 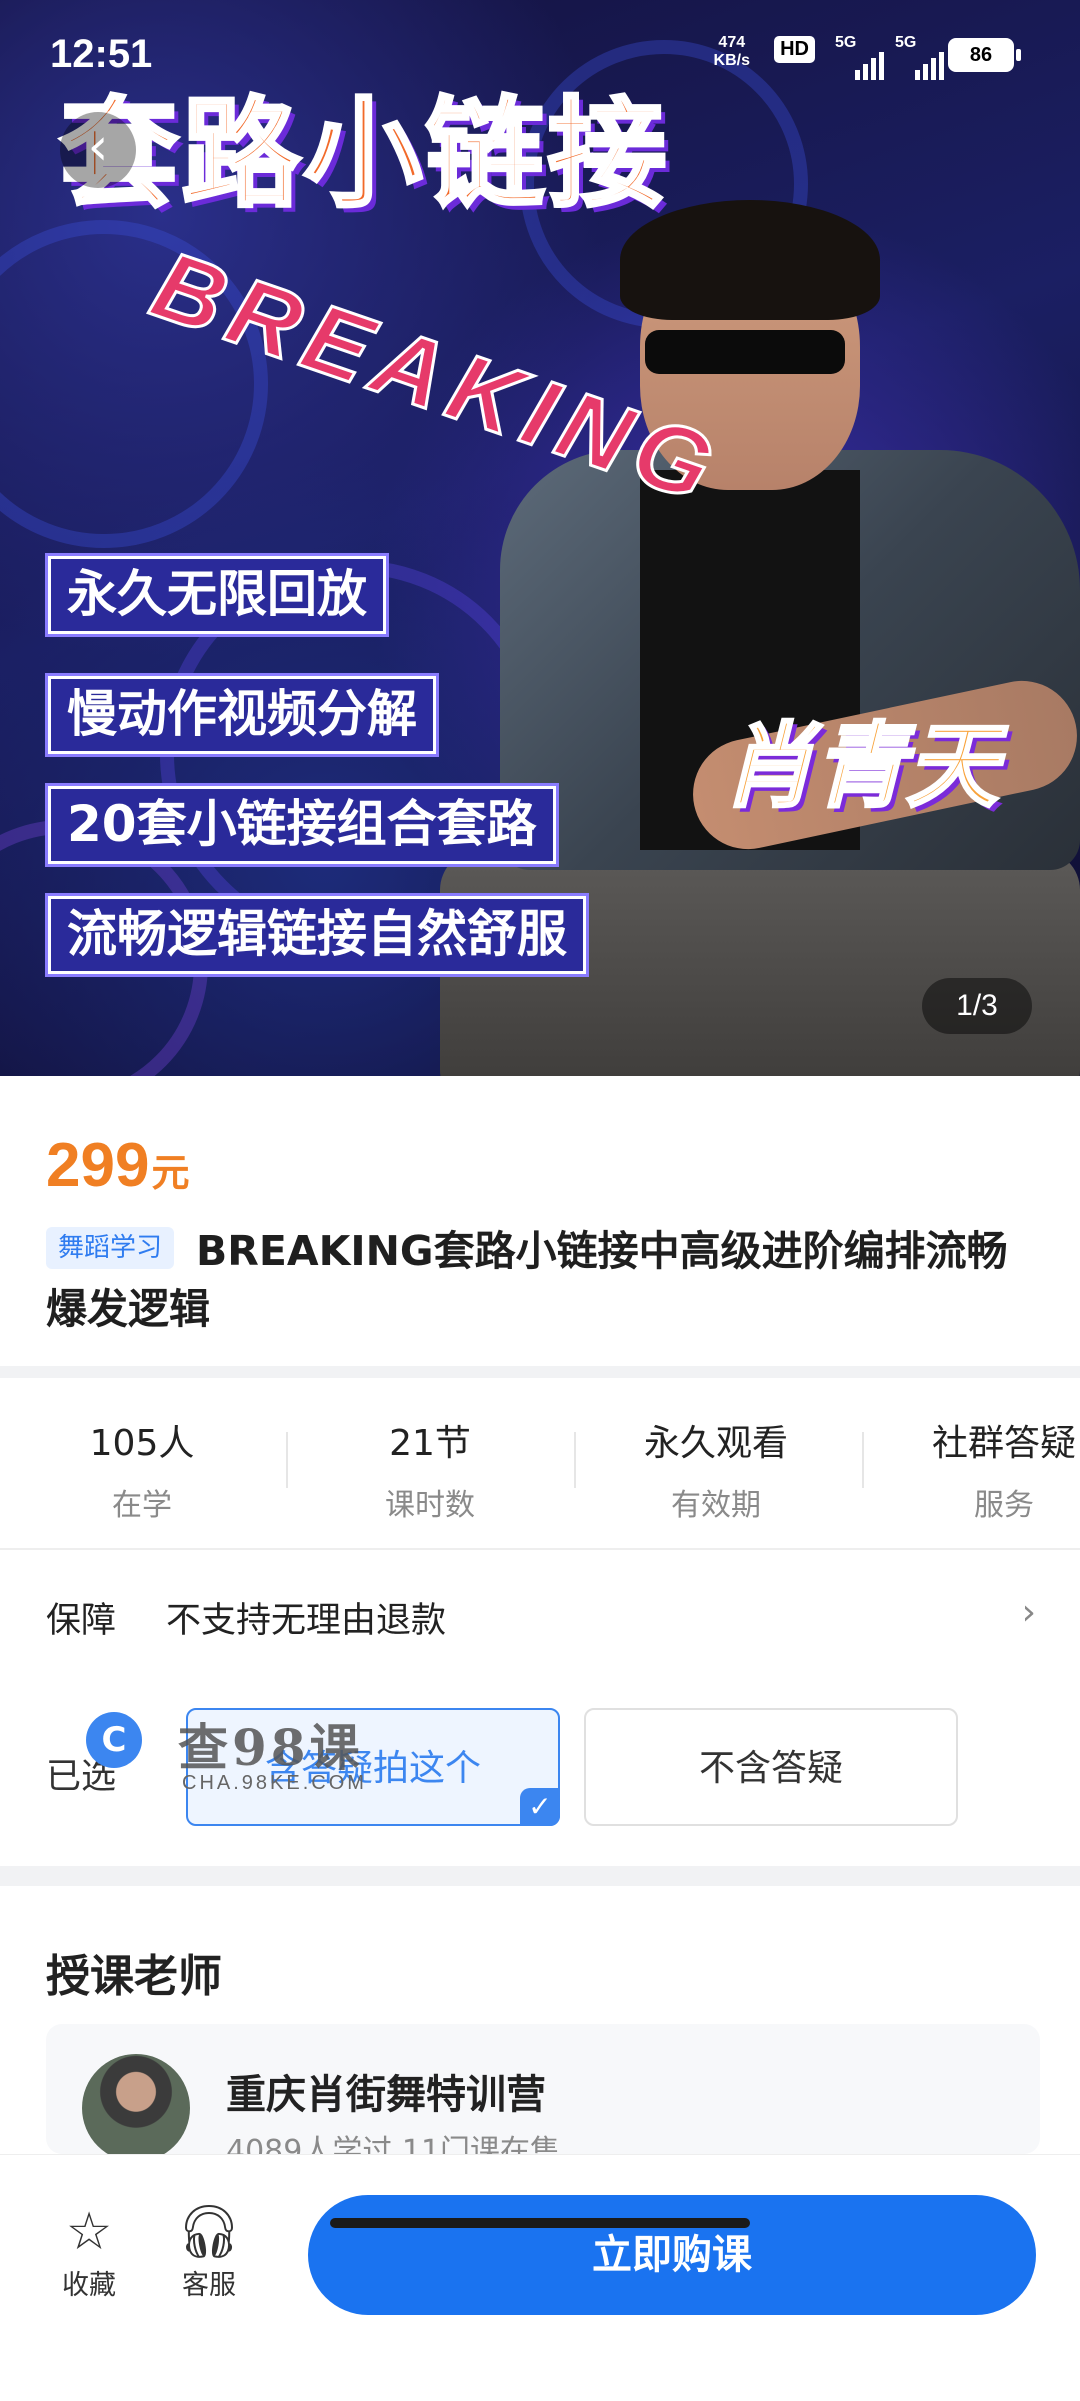 I want to click on course-title: BREAKING套路小链接中高级进阶编排流畅爆发逻辑, so click(x=527, y=1280).